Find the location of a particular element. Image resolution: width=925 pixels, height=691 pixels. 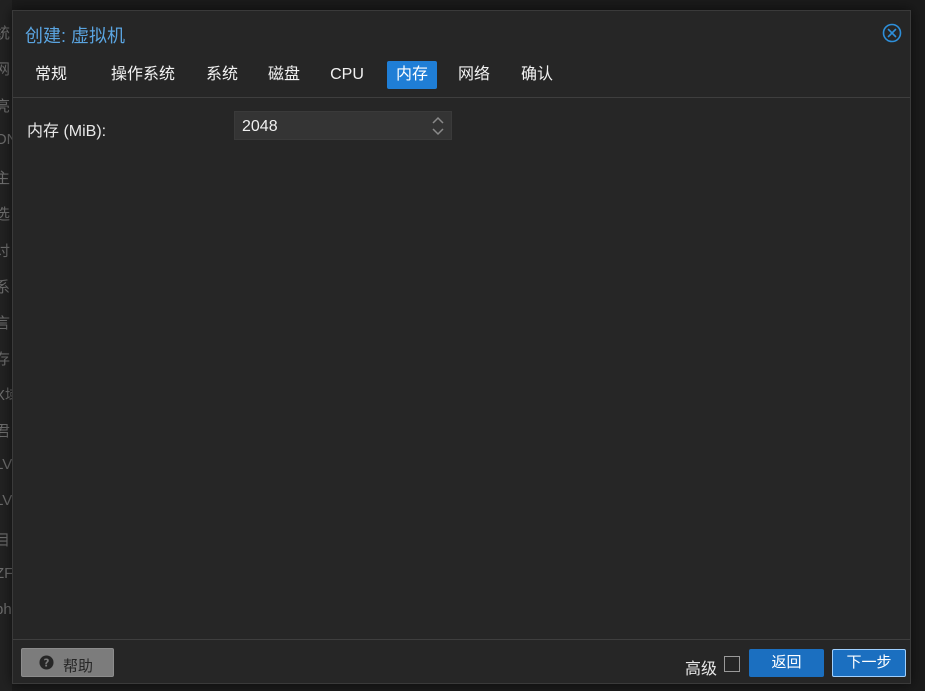

up-down-chevron-icon is located at coordinates (438, 126).